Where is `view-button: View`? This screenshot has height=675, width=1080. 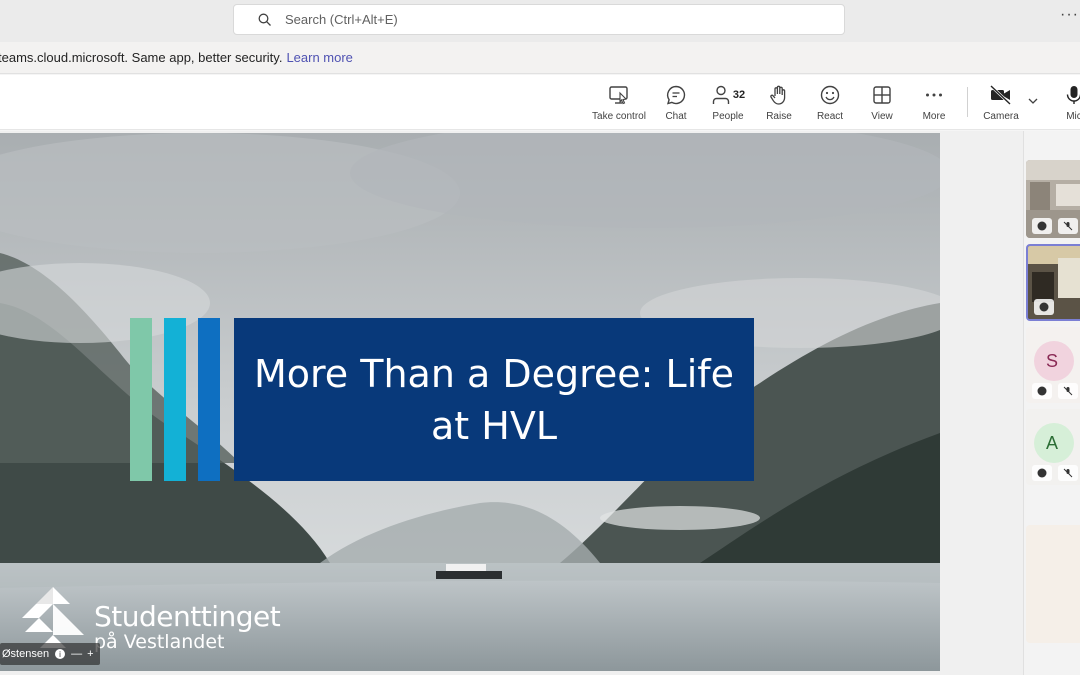 view-button: View is located at coordinates (882, 105).